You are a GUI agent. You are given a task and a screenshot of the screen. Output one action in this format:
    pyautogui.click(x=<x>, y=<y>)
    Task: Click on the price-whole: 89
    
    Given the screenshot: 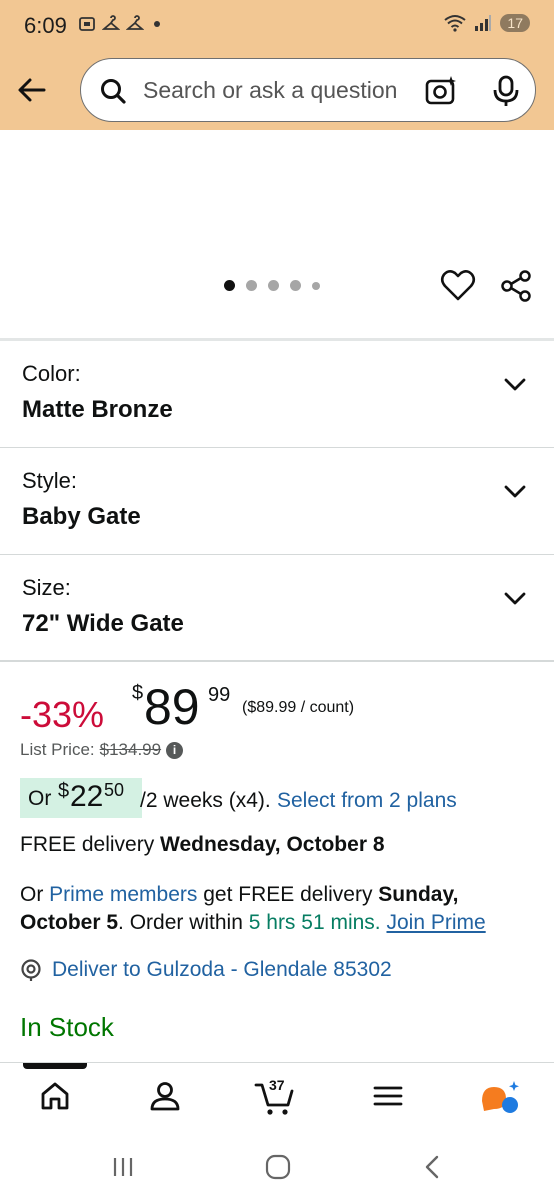 What is the action you would take?
    pyautogui.click(x=172, y=707)
    